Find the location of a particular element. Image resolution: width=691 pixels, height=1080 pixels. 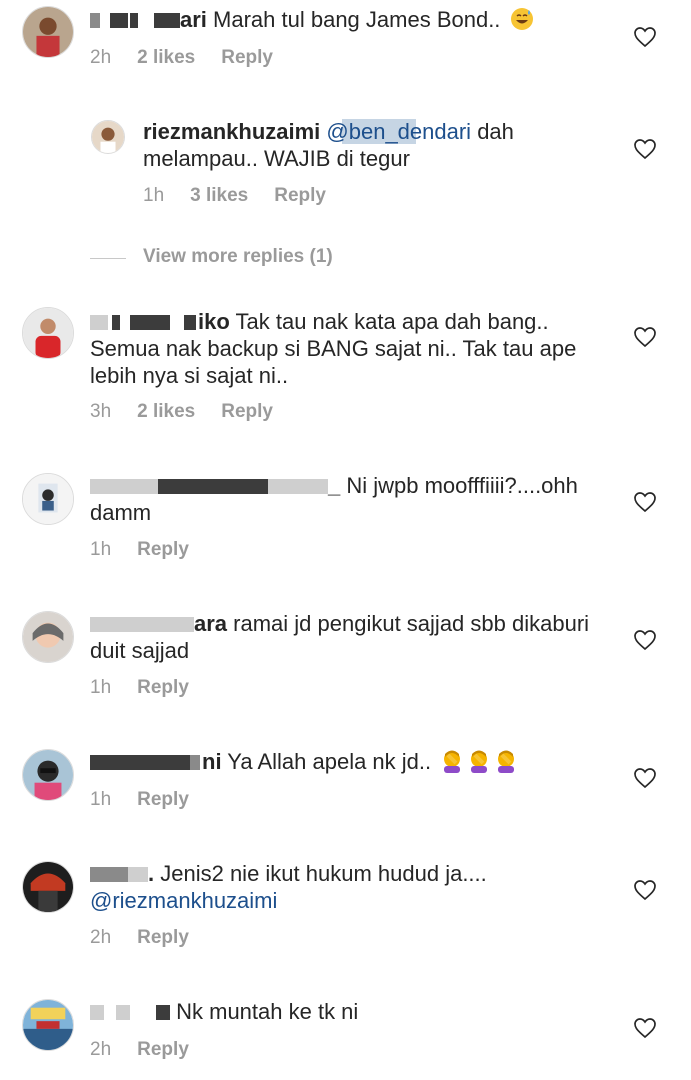

divider-line is located at coordinates (108, 258).